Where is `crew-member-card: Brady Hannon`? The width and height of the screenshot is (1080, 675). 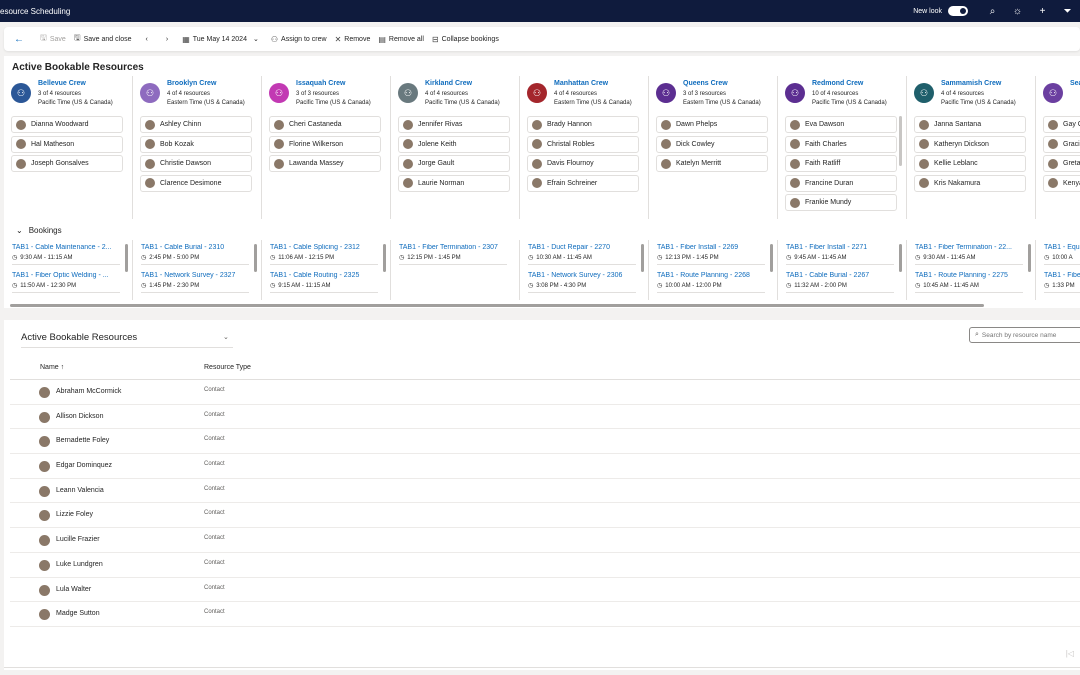
crew-member-card: Brady Hannon is located at coordinates (583, 124).